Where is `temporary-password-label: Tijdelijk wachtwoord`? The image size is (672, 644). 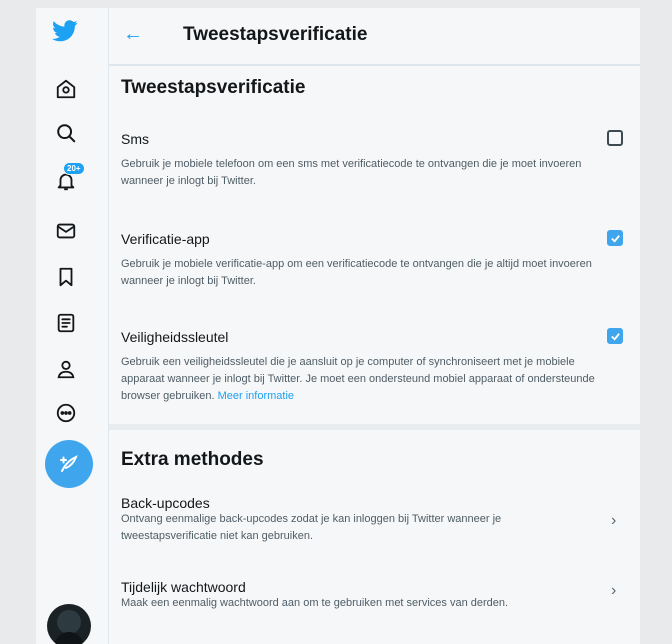
temporary-password-label: Tijdelijk wachtwoord is located at coordinates (183, 587).